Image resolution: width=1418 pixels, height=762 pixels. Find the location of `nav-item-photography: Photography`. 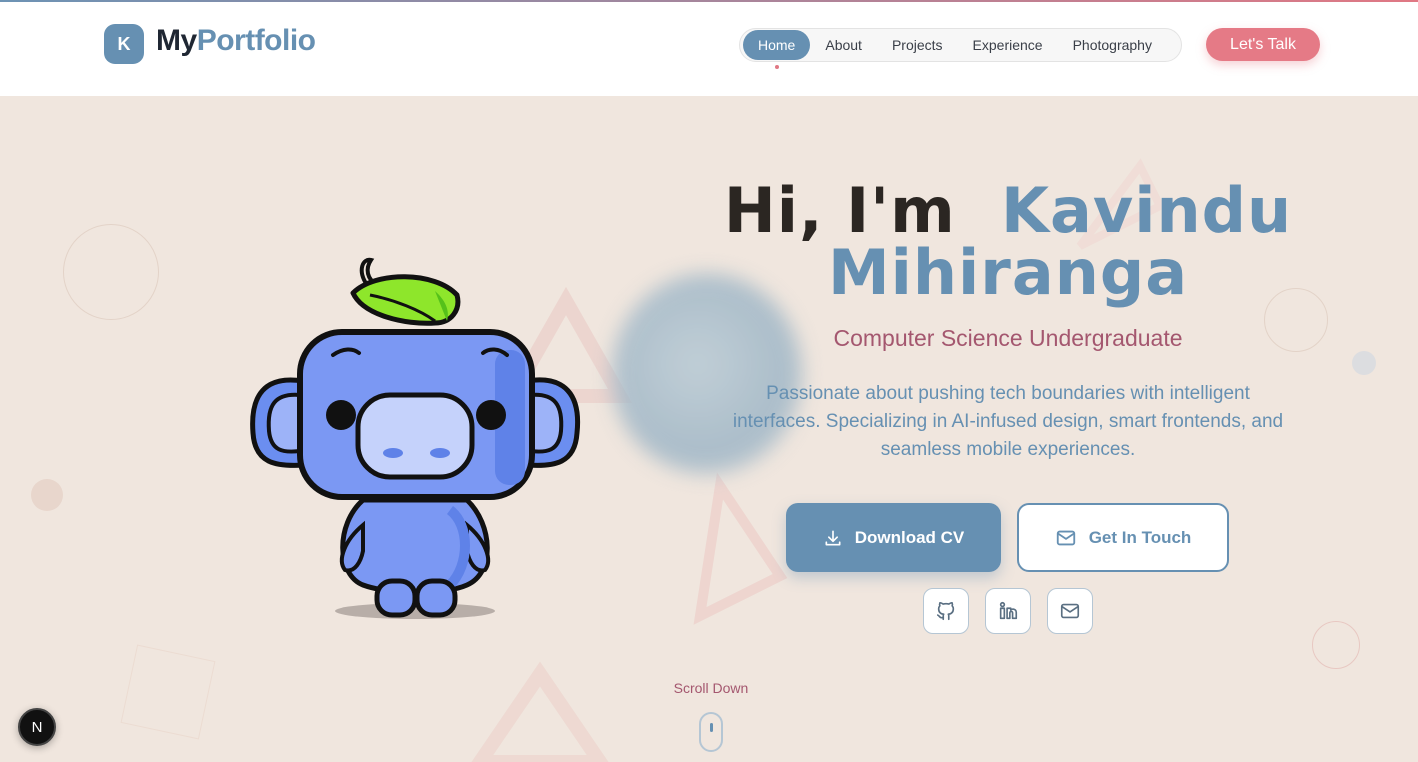

nav-item-photography: Photography is located at coordinates (1112, 45).